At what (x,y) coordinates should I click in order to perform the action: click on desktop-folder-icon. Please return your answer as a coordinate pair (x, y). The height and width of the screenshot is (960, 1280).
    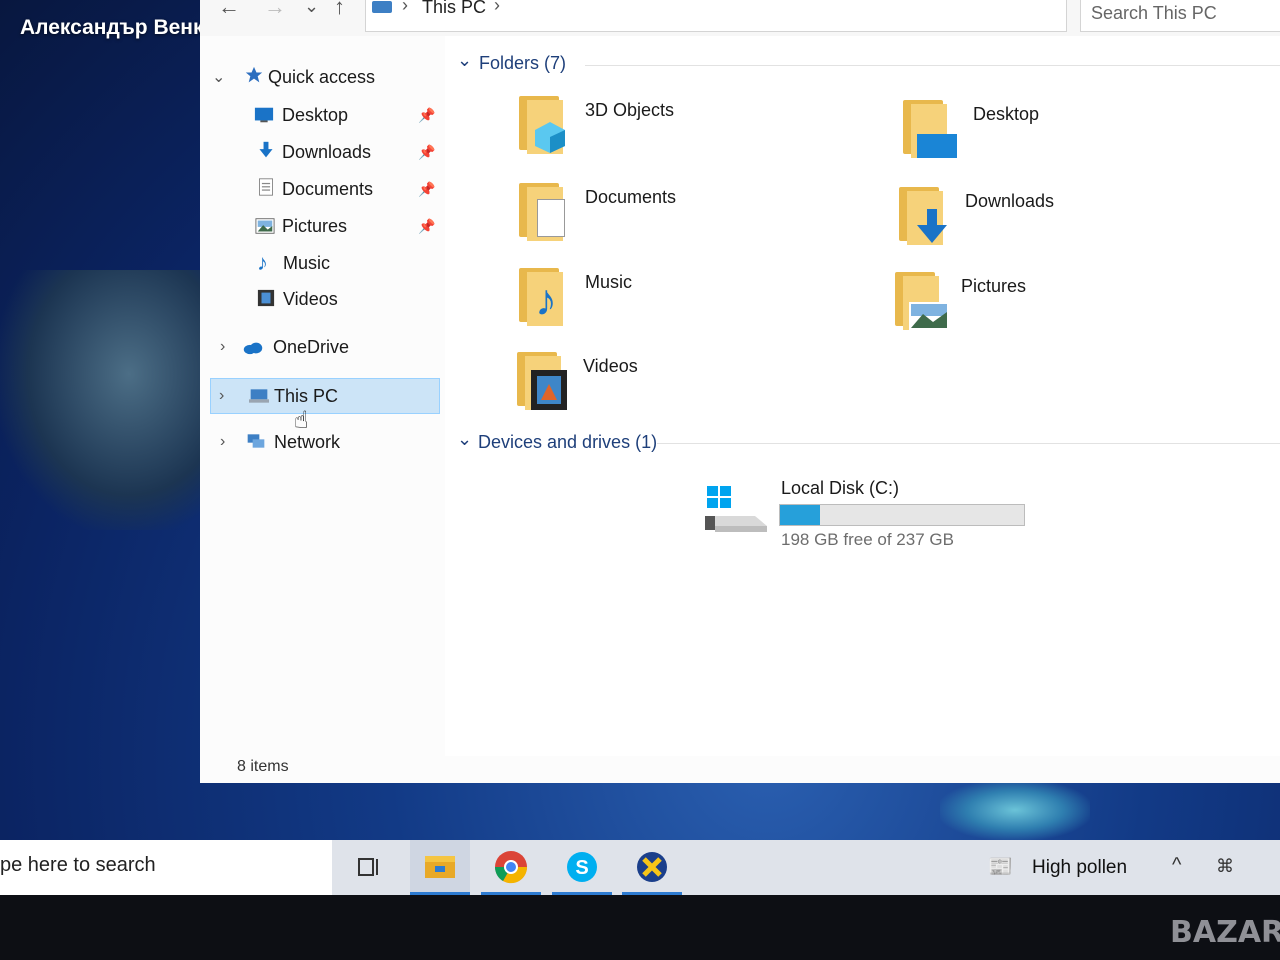
    Looking at the image, I should click on (930, 129).